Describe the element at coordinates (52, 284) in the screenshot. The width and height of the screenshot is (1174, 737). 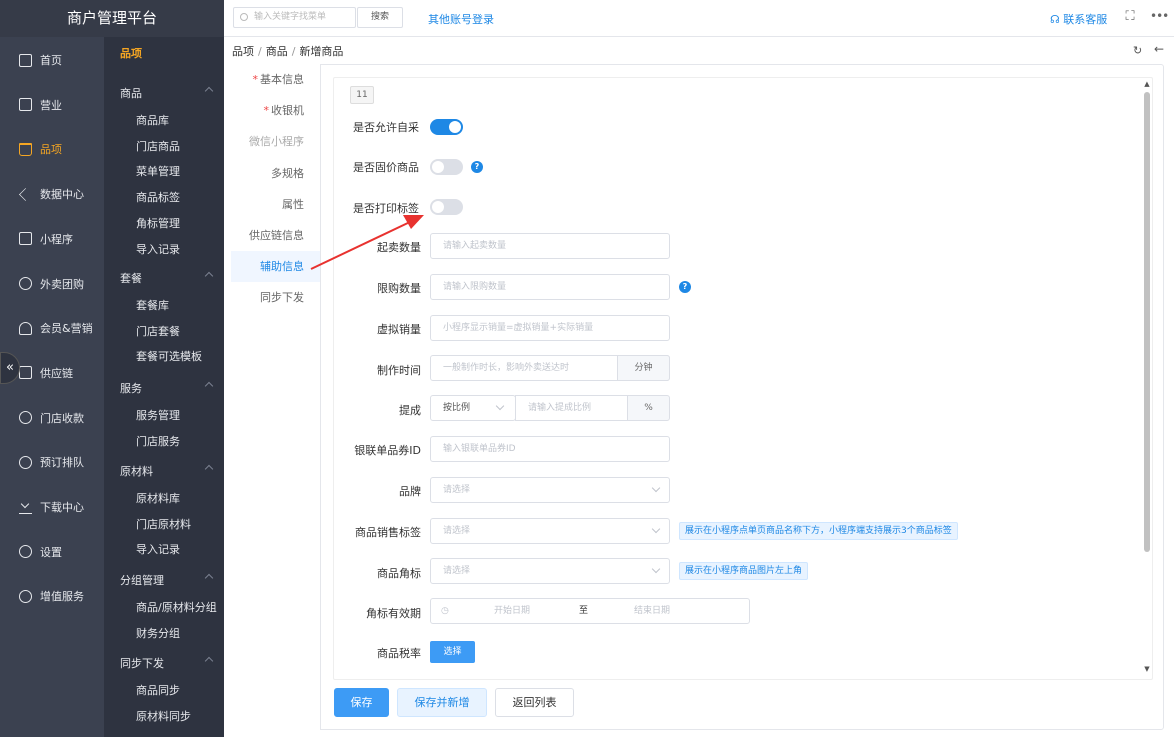
I see `sidebar-item-5: 外卖团购` at that location.